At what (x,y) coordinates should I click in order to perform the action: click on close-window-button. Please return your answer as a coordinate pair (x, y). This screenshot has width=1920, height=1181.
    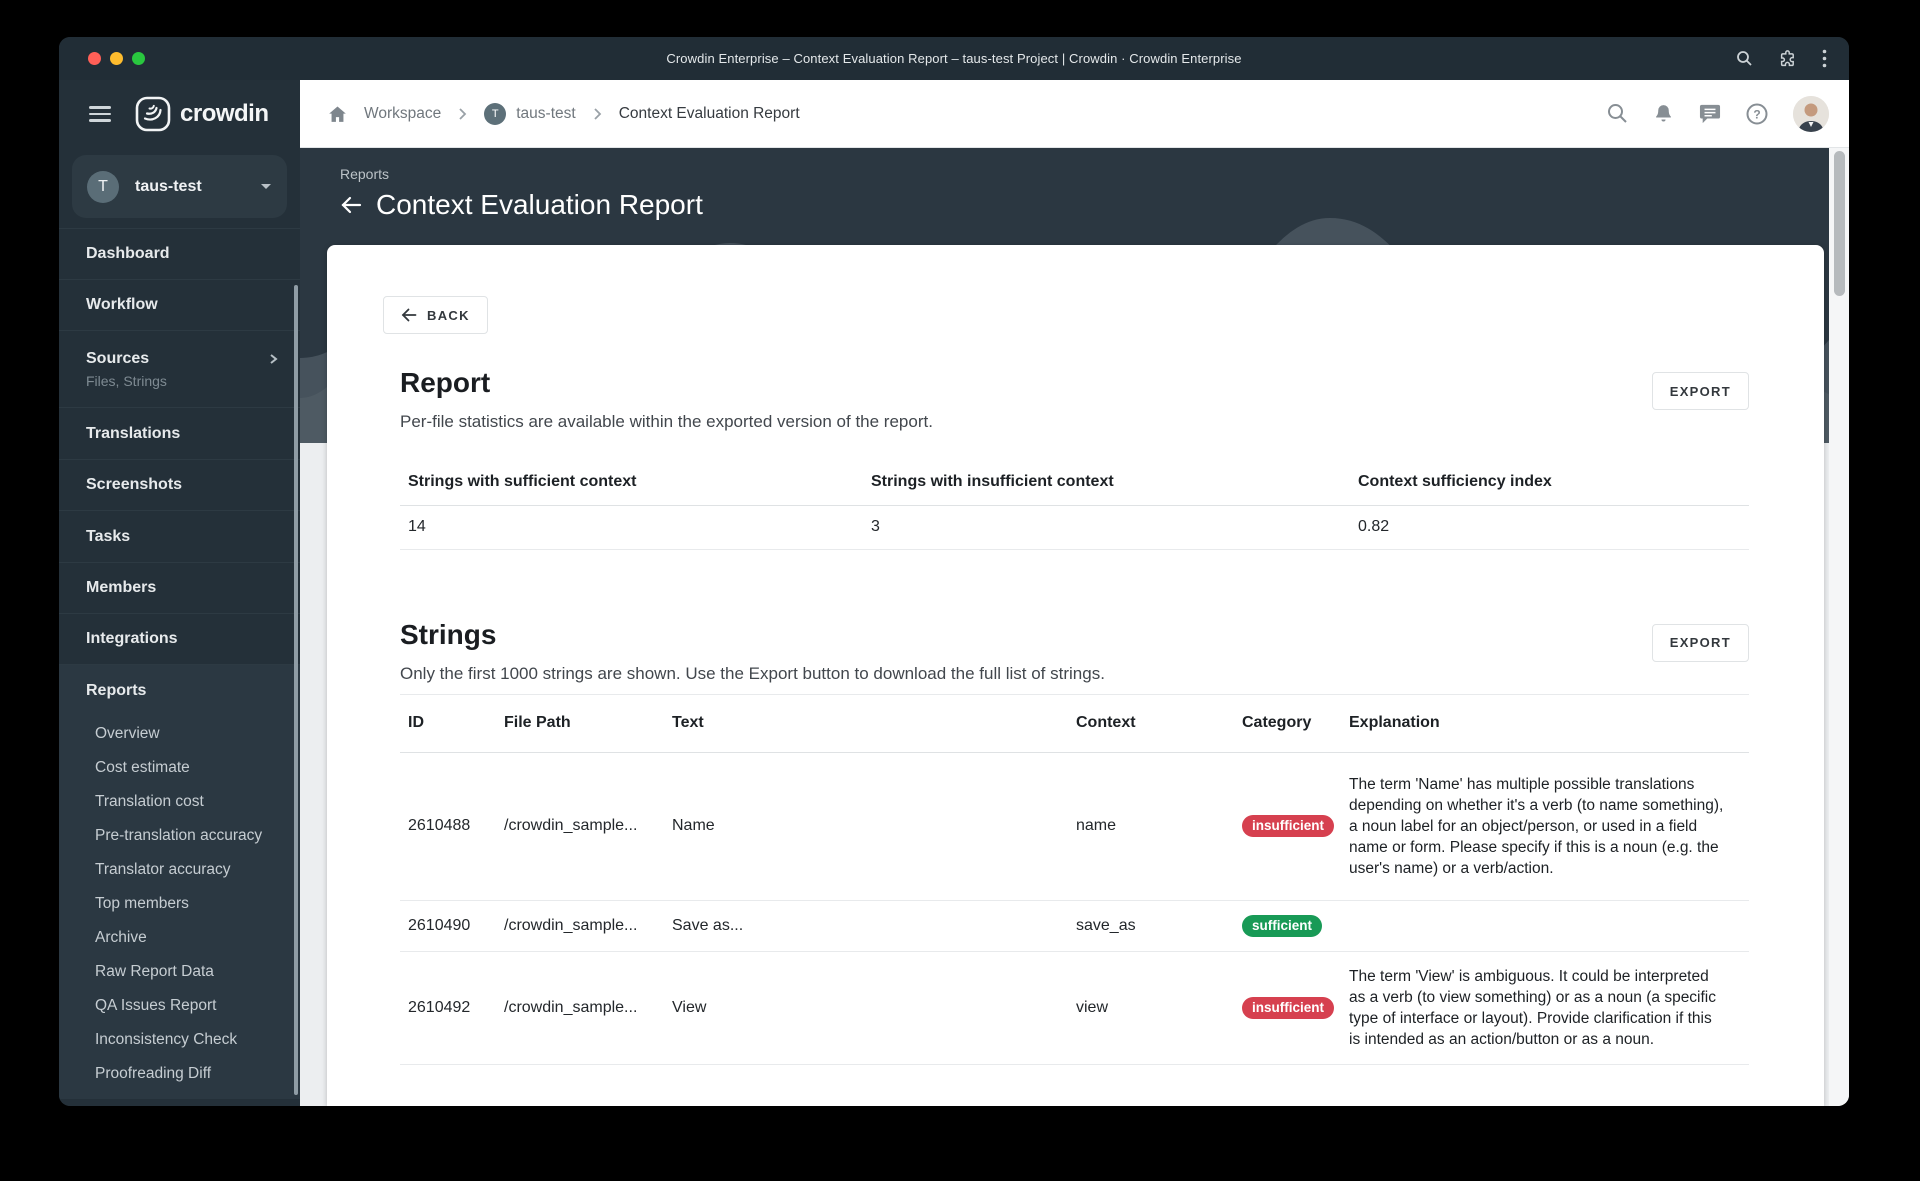
    Looking at the image, I should click on (94, 58).